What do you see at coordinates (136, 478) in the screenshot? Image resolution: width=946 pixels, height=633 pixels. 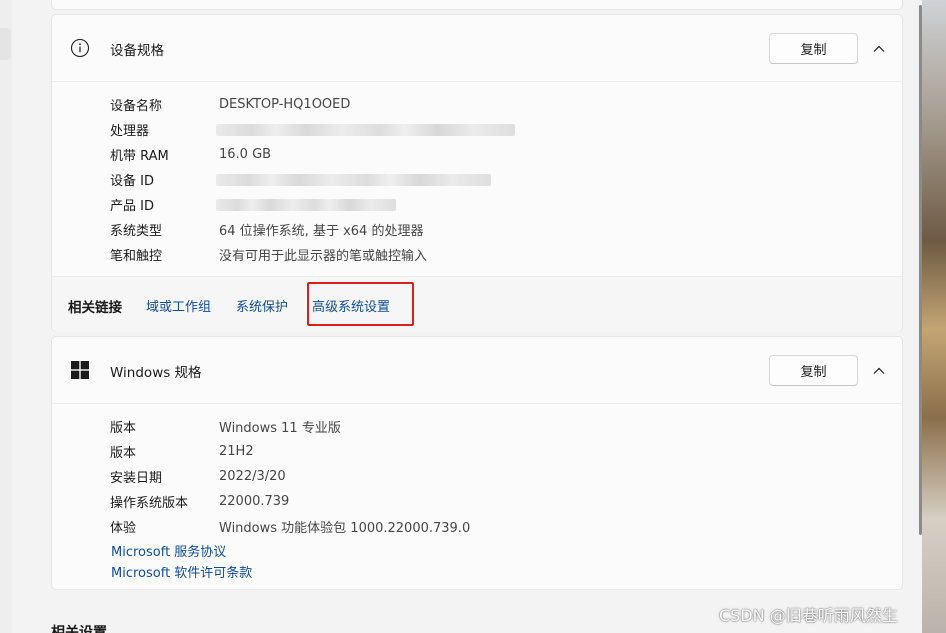 I see `spec-key: 安装日期` at bounding box center [136, 478].